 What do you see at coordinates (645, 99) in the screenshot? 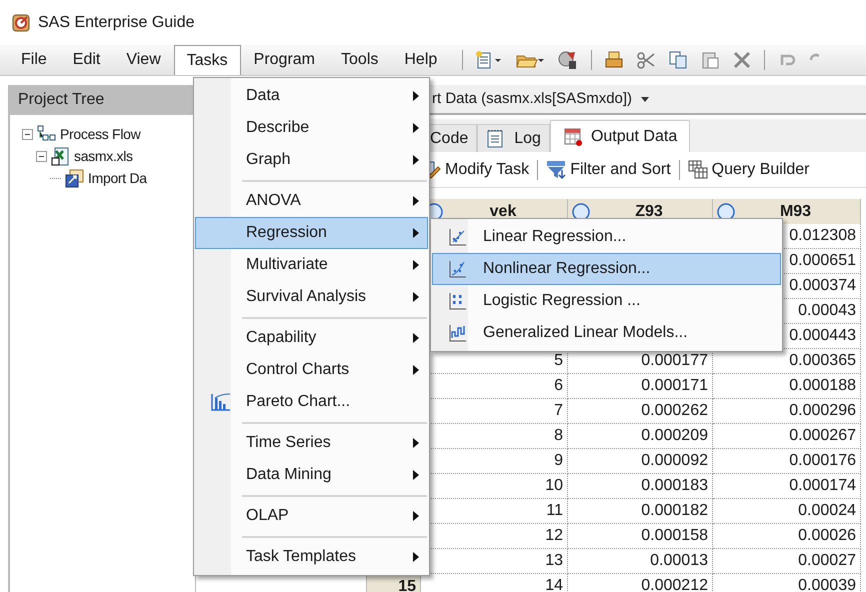
I see `dropdown-caret-icon` at bounding box center [645, 99].